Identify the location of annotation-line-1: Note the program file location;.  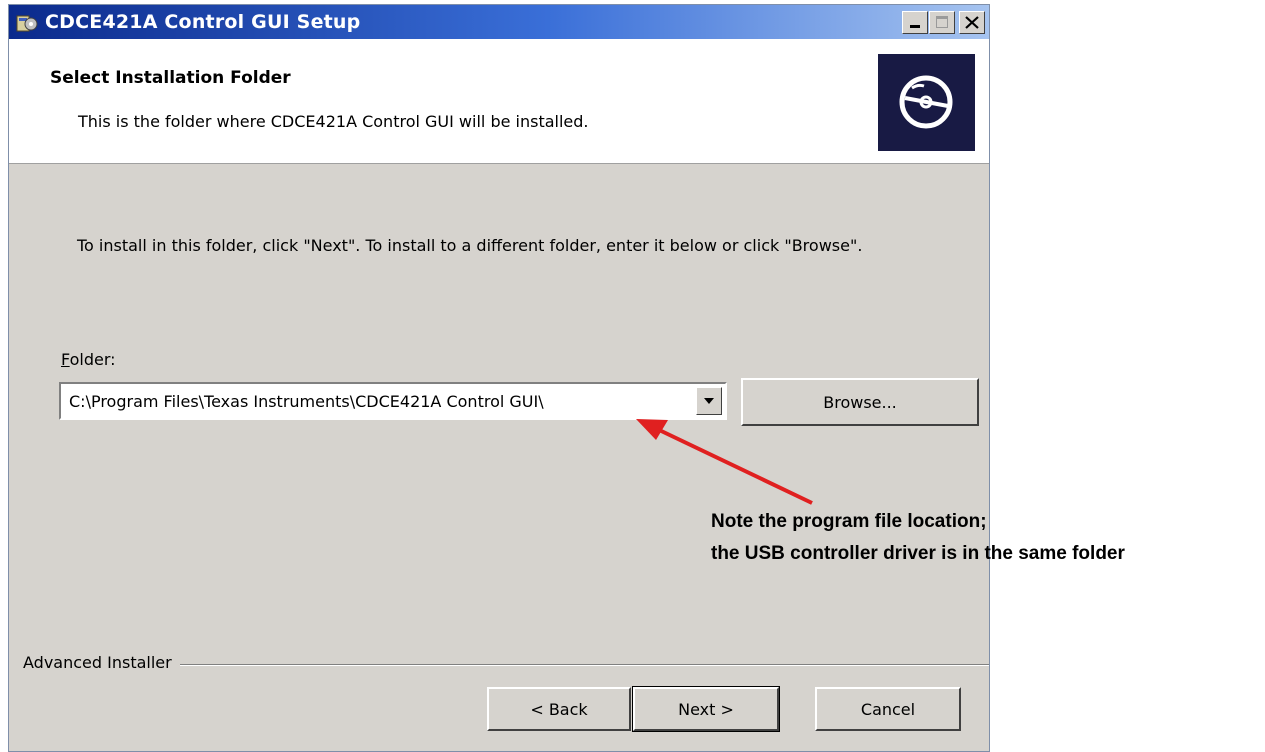
(849, 521).